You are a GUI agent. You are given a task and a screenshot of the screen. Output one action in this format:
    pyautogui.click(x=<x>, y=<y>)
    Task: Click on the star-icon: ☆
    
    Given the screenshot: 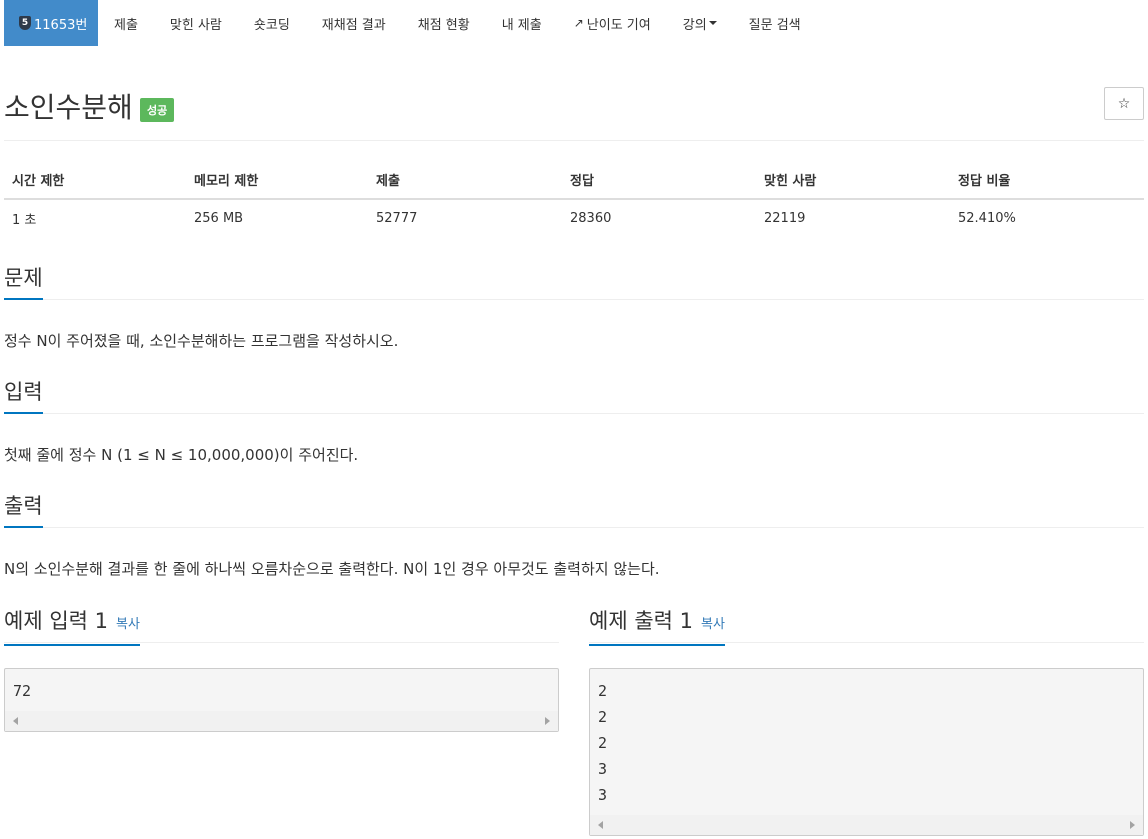 What is the action you would take?
    pyautogui.click(x=1124, y=103)
    